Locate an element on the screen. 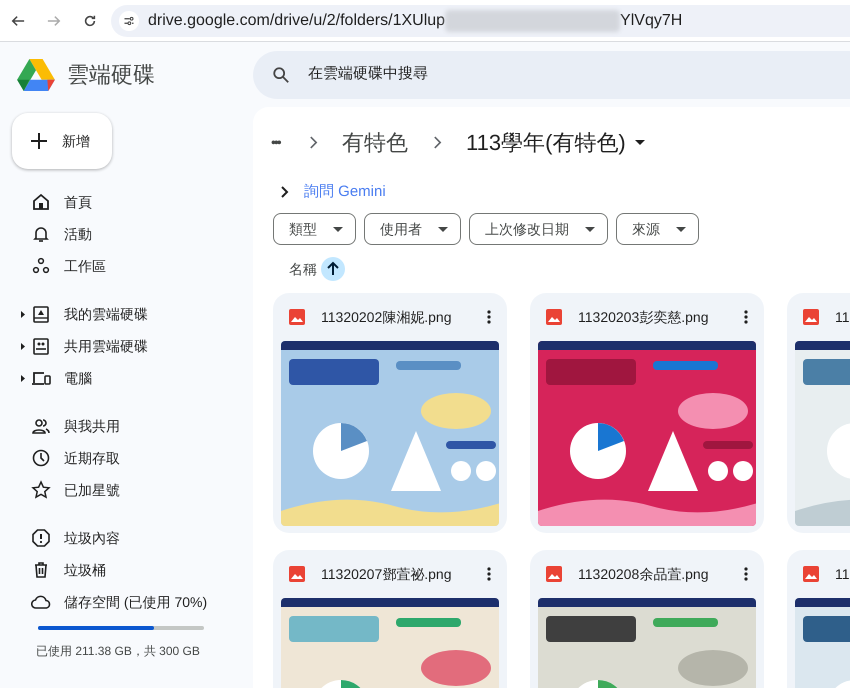 The image size is (850, 688). warning-icon is located at coordinates (41, 538).